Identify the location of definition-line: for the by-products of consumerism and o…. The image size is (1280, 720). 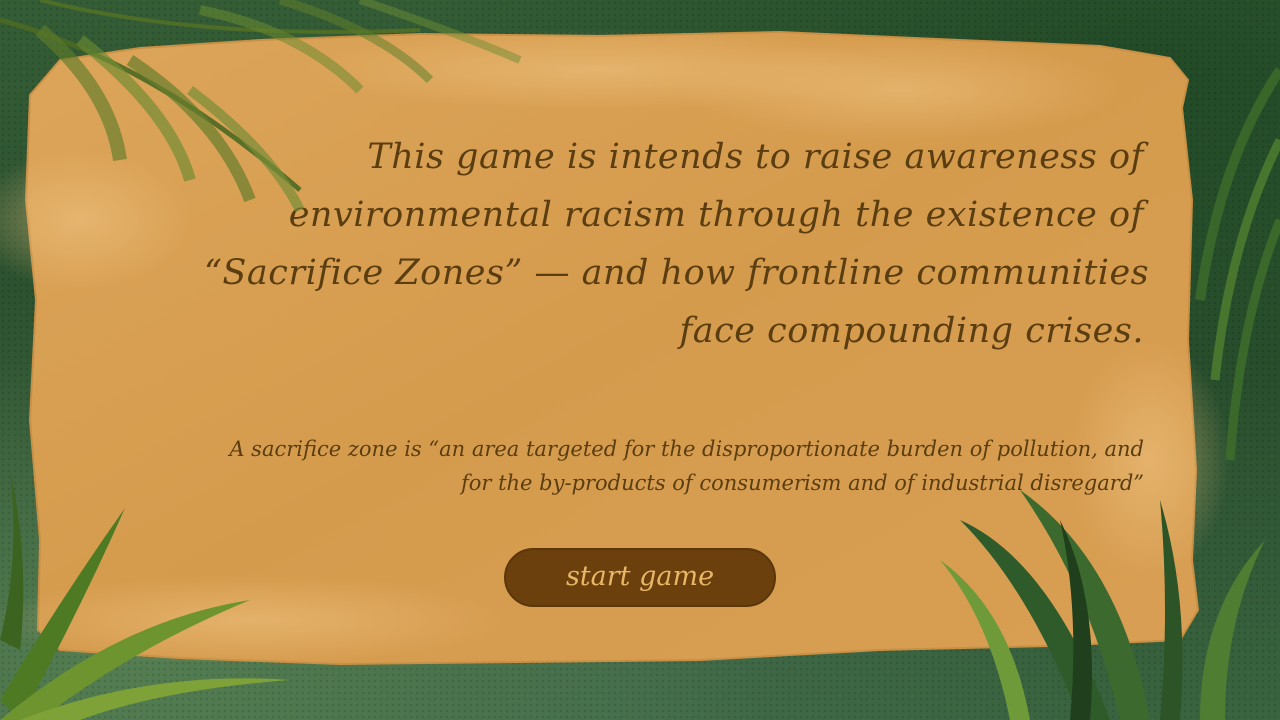
(802, 483).